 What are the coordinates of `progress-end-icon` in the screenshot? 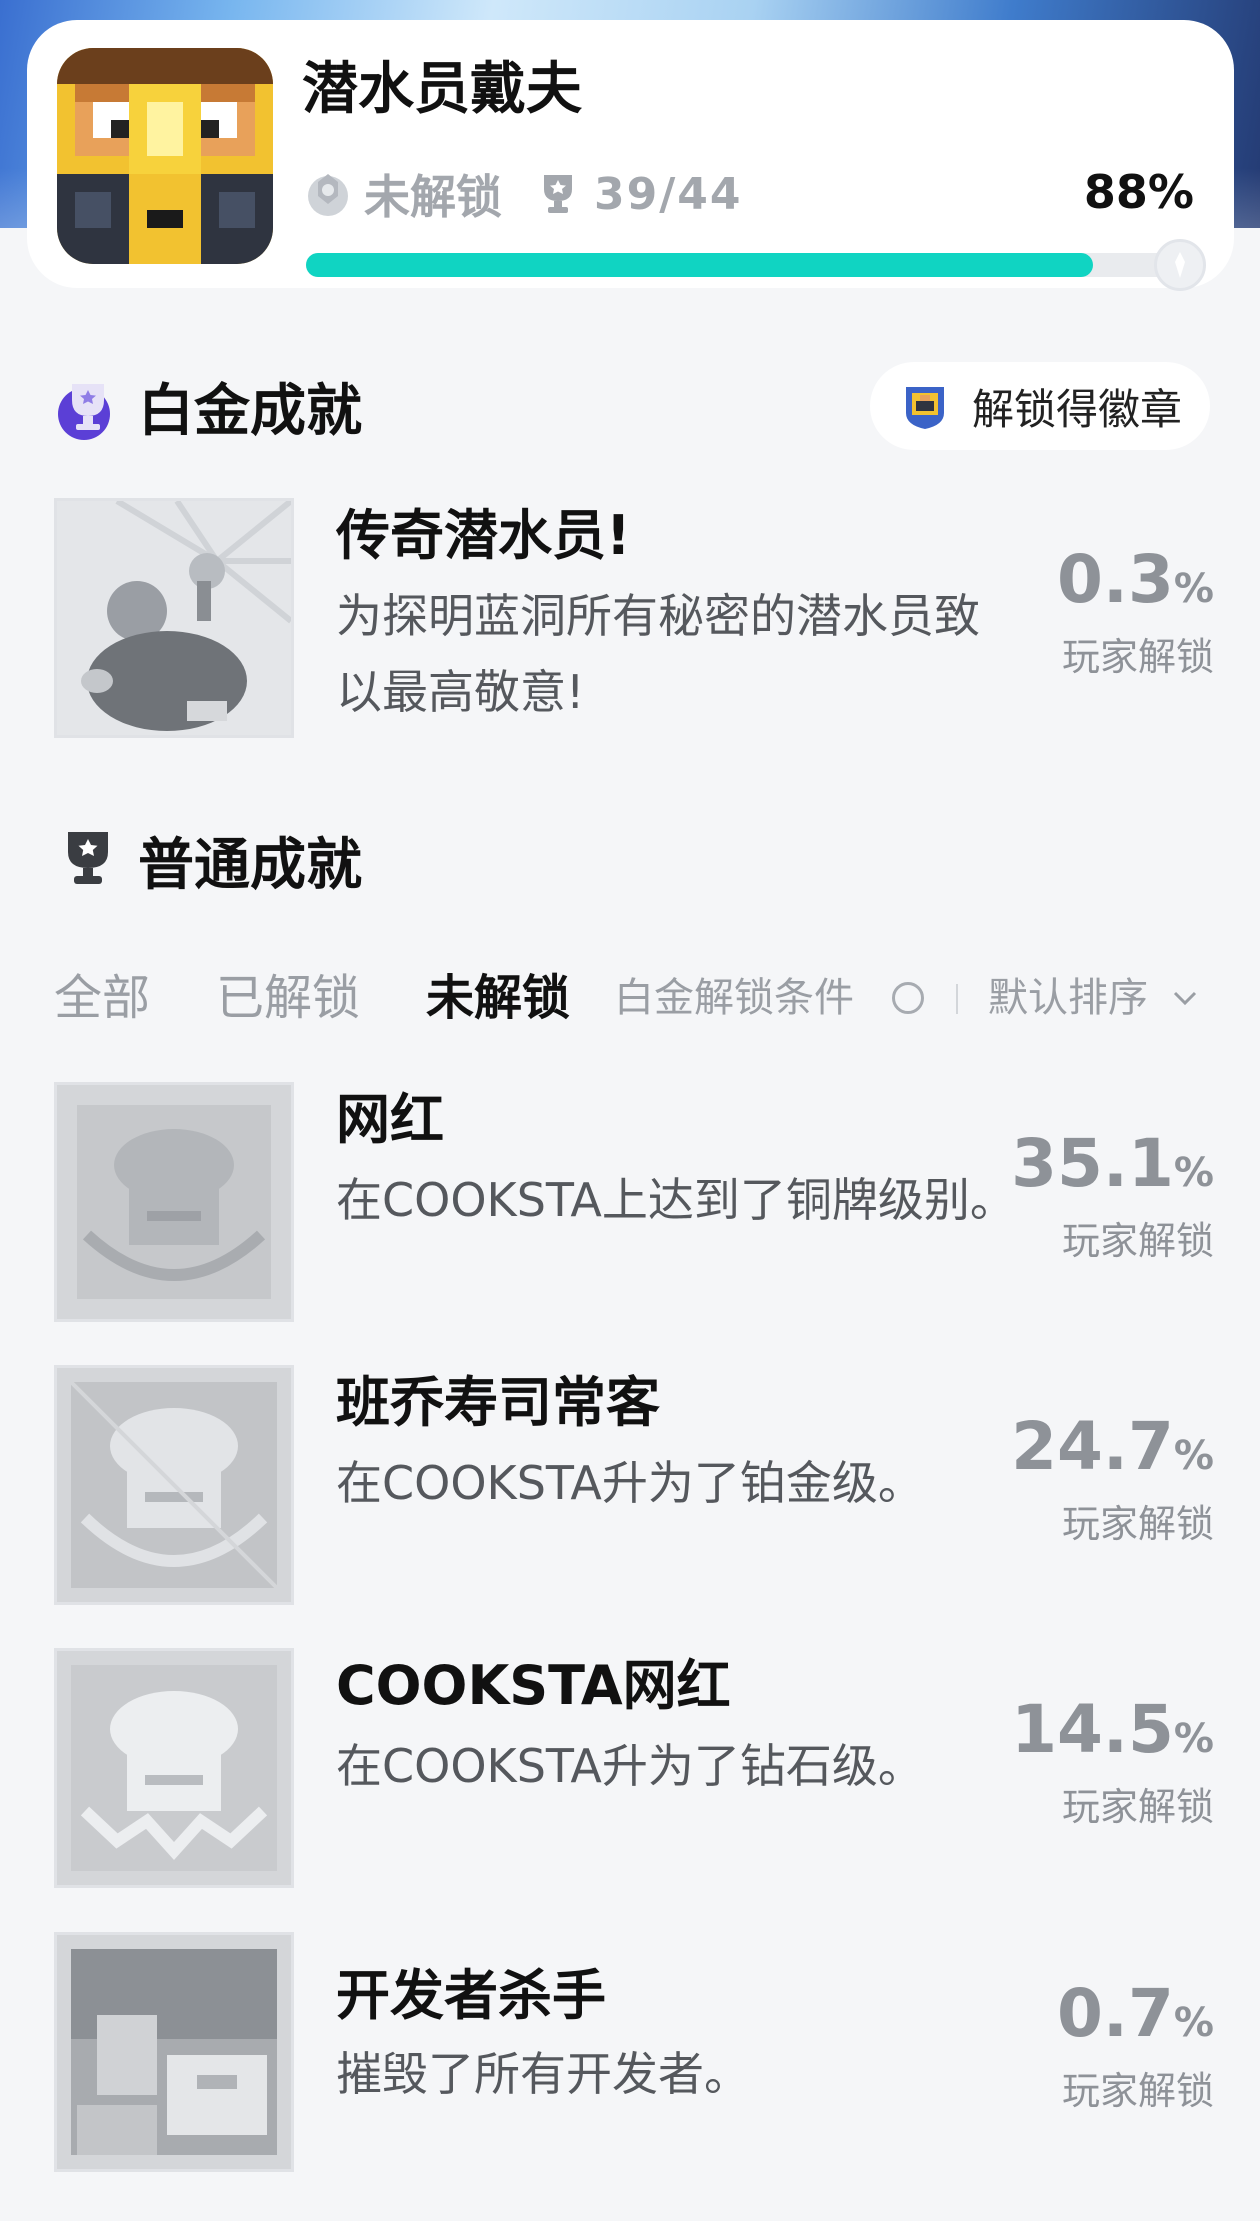 It's located at (1180, 265).